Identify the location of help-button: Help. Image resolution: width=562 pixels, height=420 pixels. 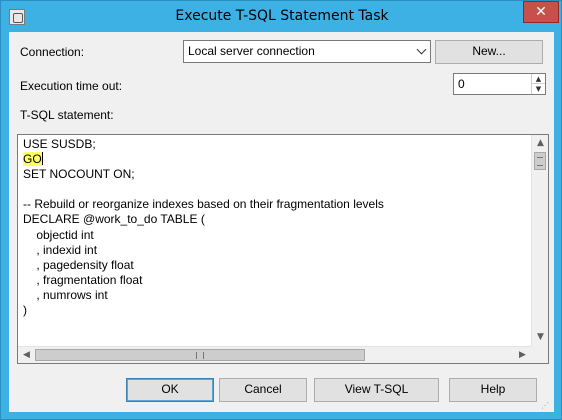
(493, 390).